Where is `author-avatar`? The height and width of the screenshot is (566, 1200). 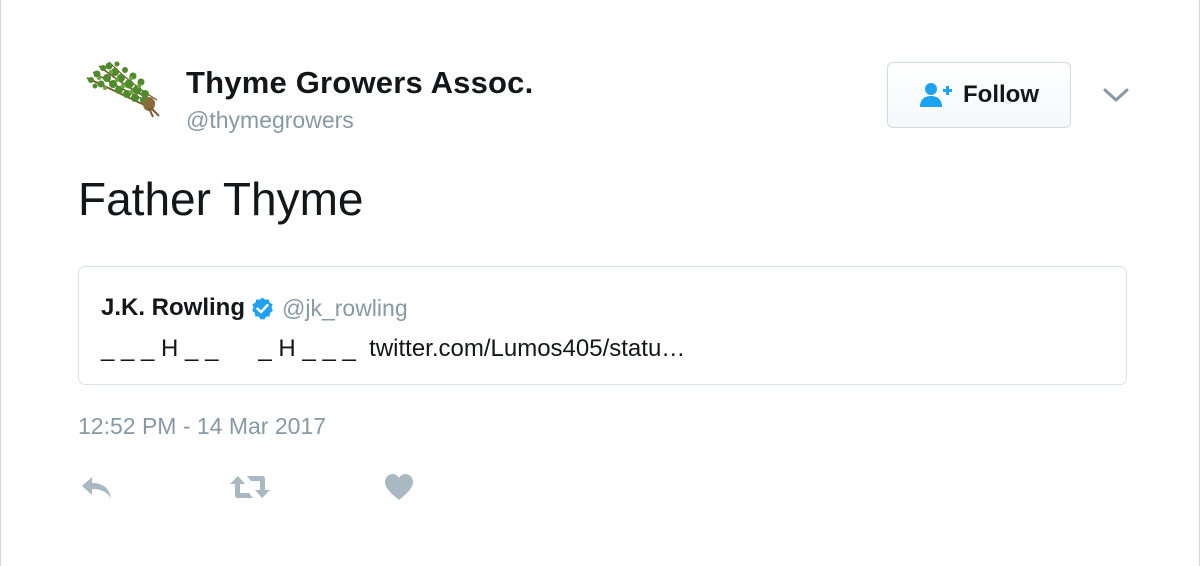
author-avatar is located at coordinates (122, 88).